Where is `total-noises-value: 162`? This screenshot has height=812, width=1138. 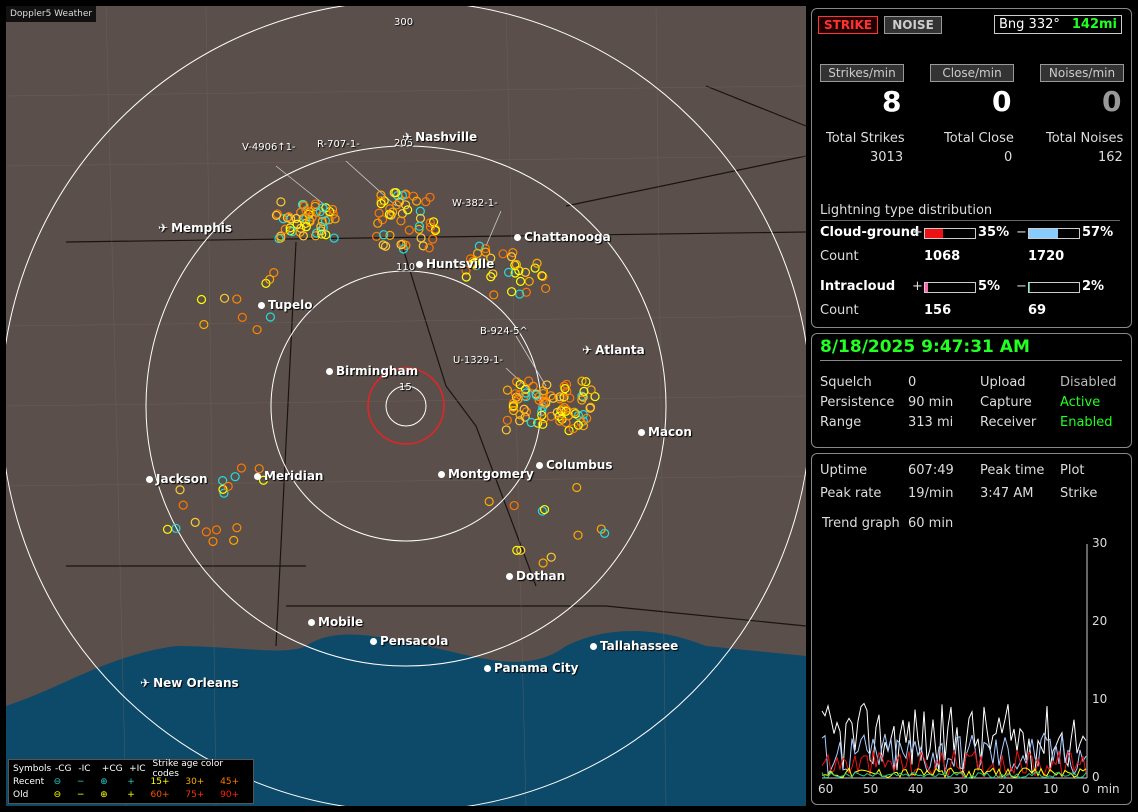 total-noises-value: 162 is located at coordinates (1110, 157).